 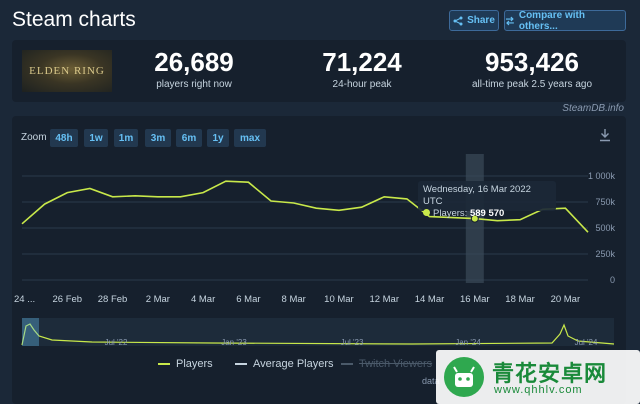 What do you see at coordinates (113, 299) in the screenshot?
I see `x-tick-label: 28 Feb` at bounding box center [113, 299].